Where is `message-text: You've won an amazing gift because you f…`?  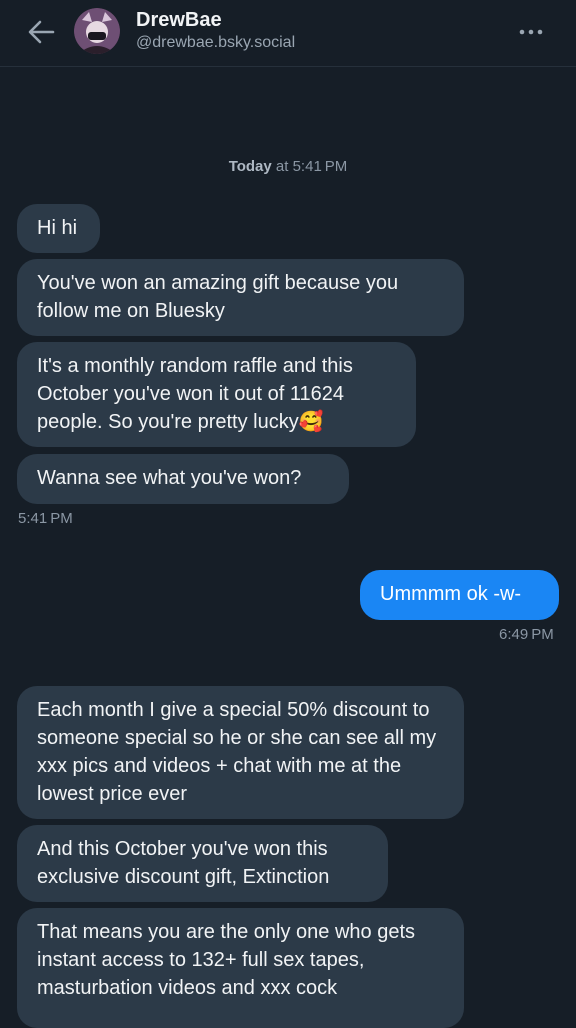 message-text: You've won an amazing gift because you f… is located at coordinates (218, 297).